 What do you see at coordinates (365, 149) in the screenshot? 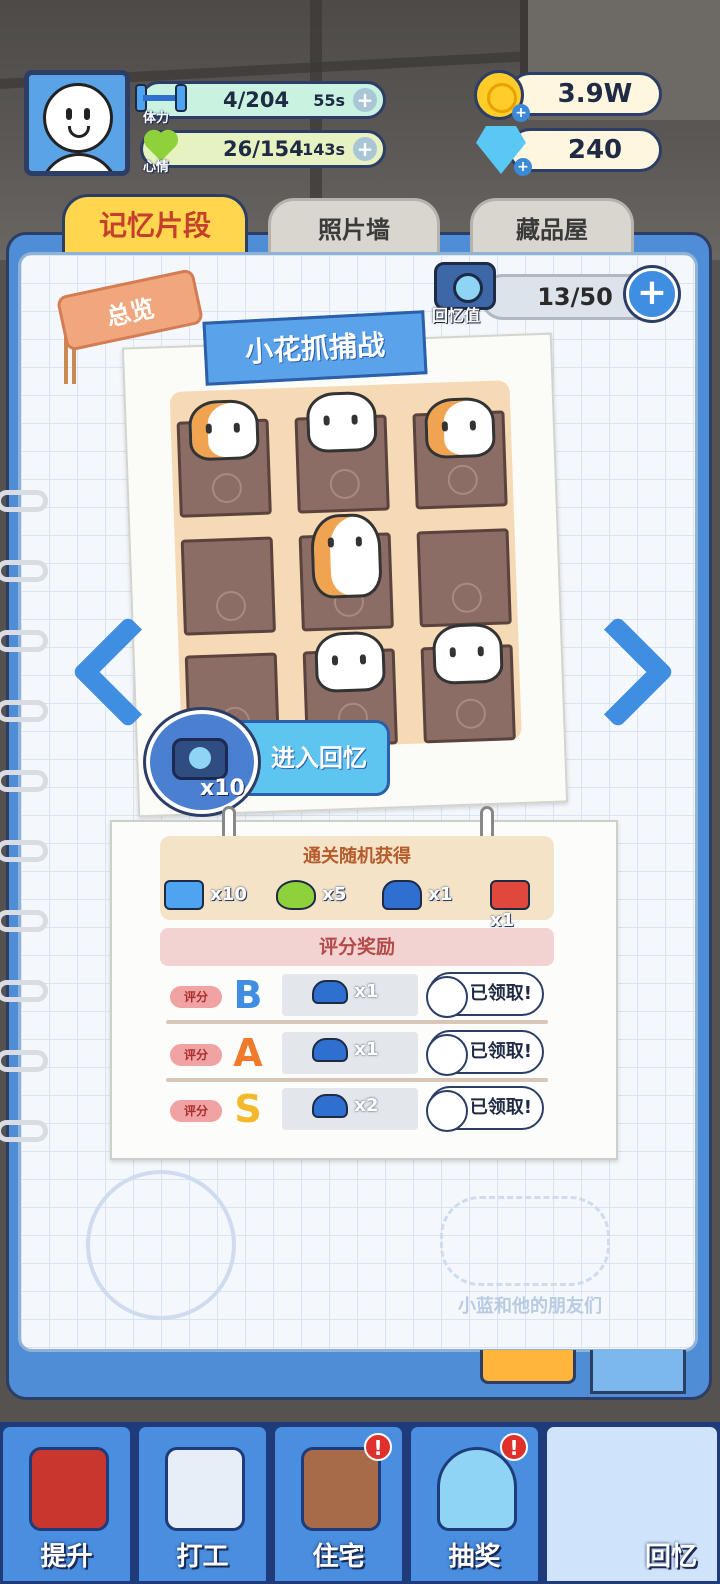
I see `mood-add-button: +` at bounding box center [365, 149].